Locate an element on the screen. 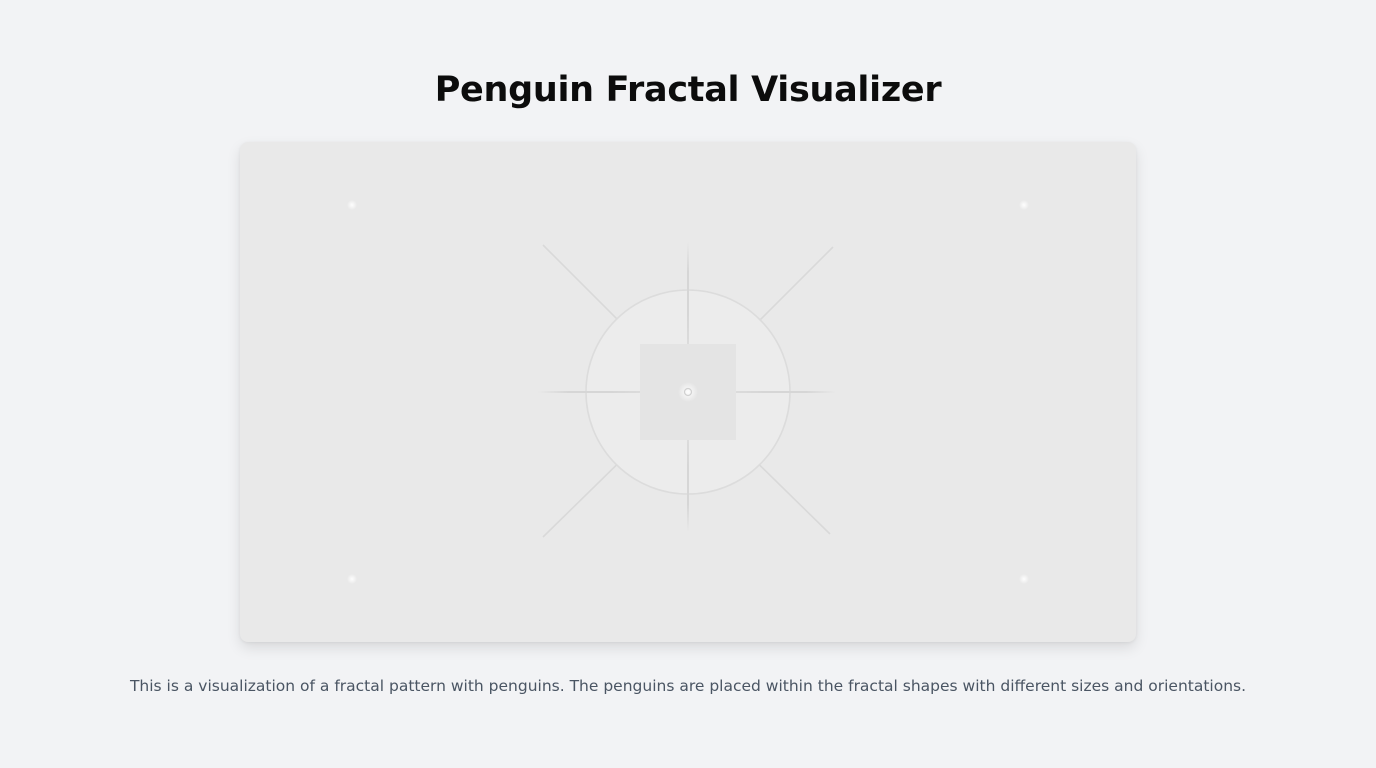 This screenshot has width=1376, height=768. corner-penguin-bottom-right is located at coordinates (1024, 579).